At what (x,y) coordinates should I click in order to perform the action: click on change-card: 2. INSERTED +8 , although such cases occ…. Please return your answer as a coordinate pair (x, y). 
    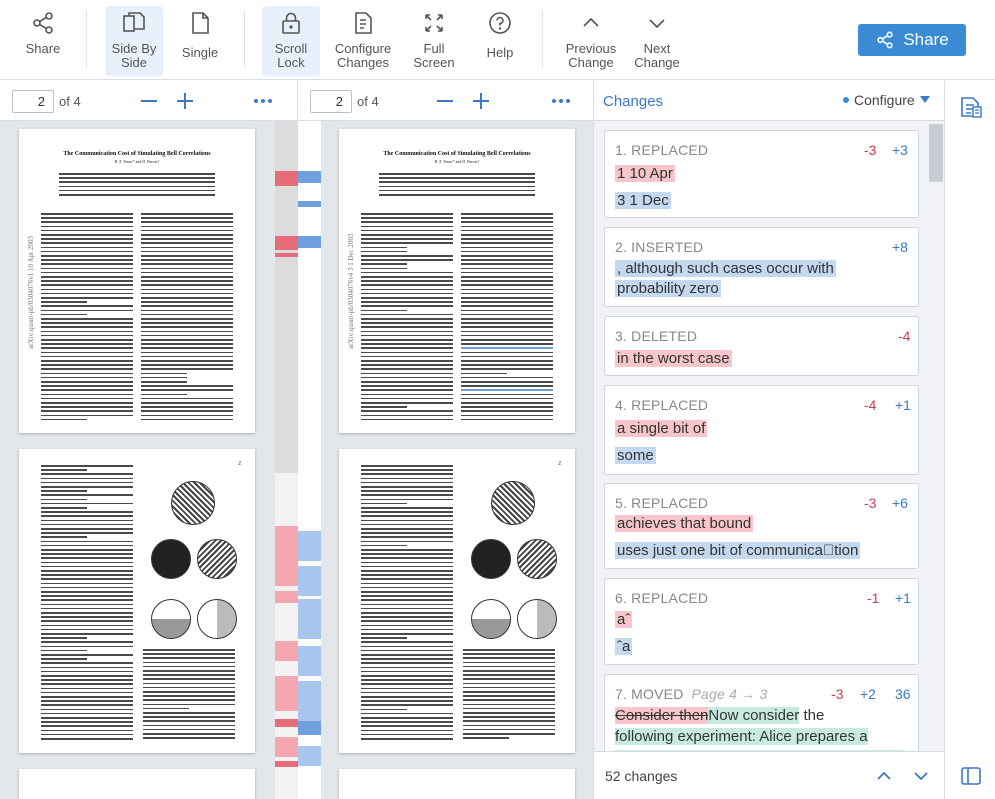
    Looking at the image, I should click on (761, 267).